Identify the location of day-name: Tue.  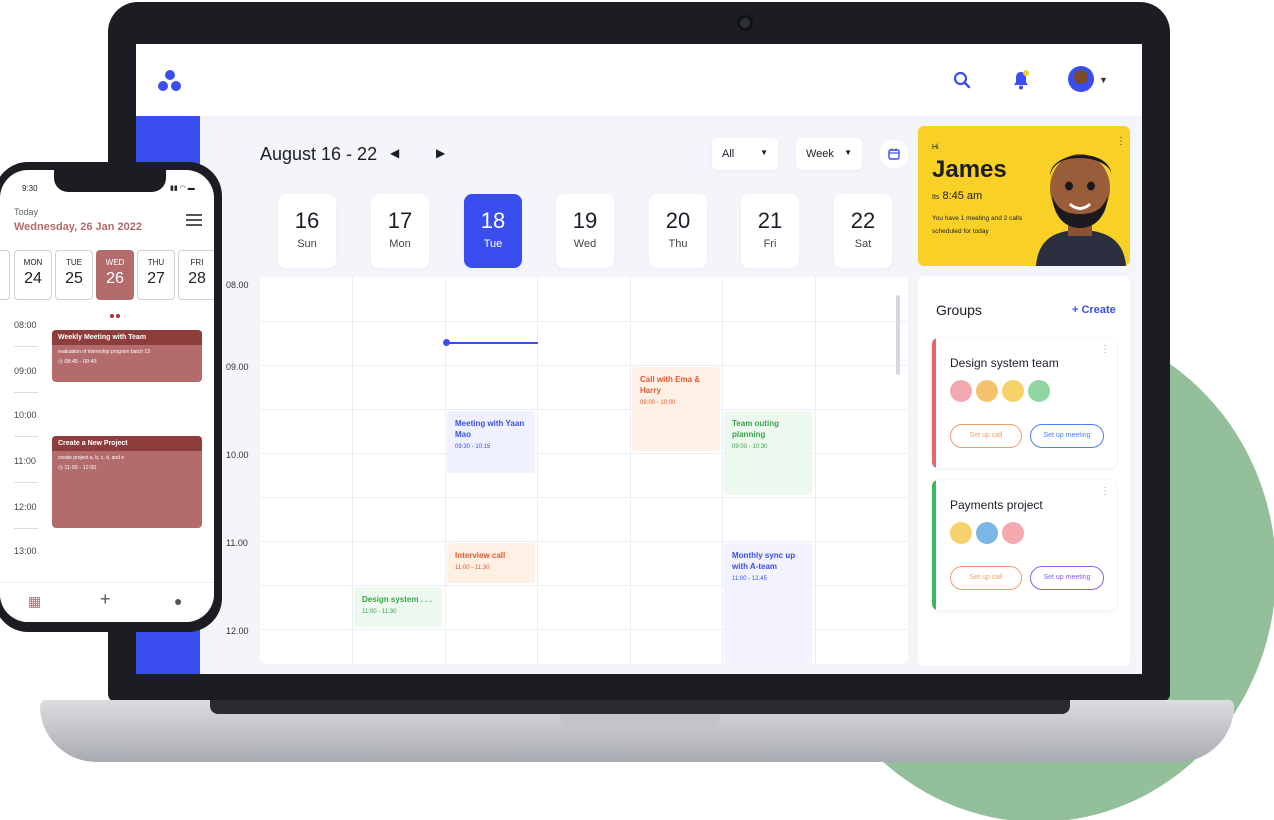
(493, 244).